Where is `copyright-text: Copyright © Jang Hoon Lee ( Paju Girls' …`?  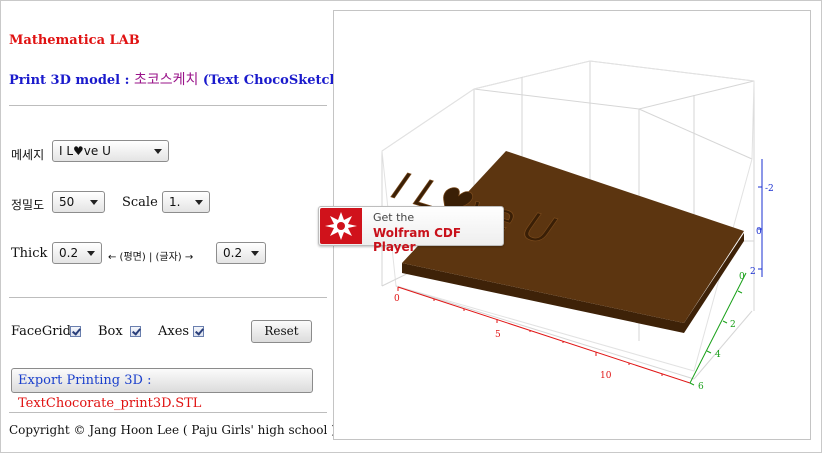 copyright-text: Copyright © Jang Hoon Lee ( Paju Girls' … is located at coordinates (172, 430).